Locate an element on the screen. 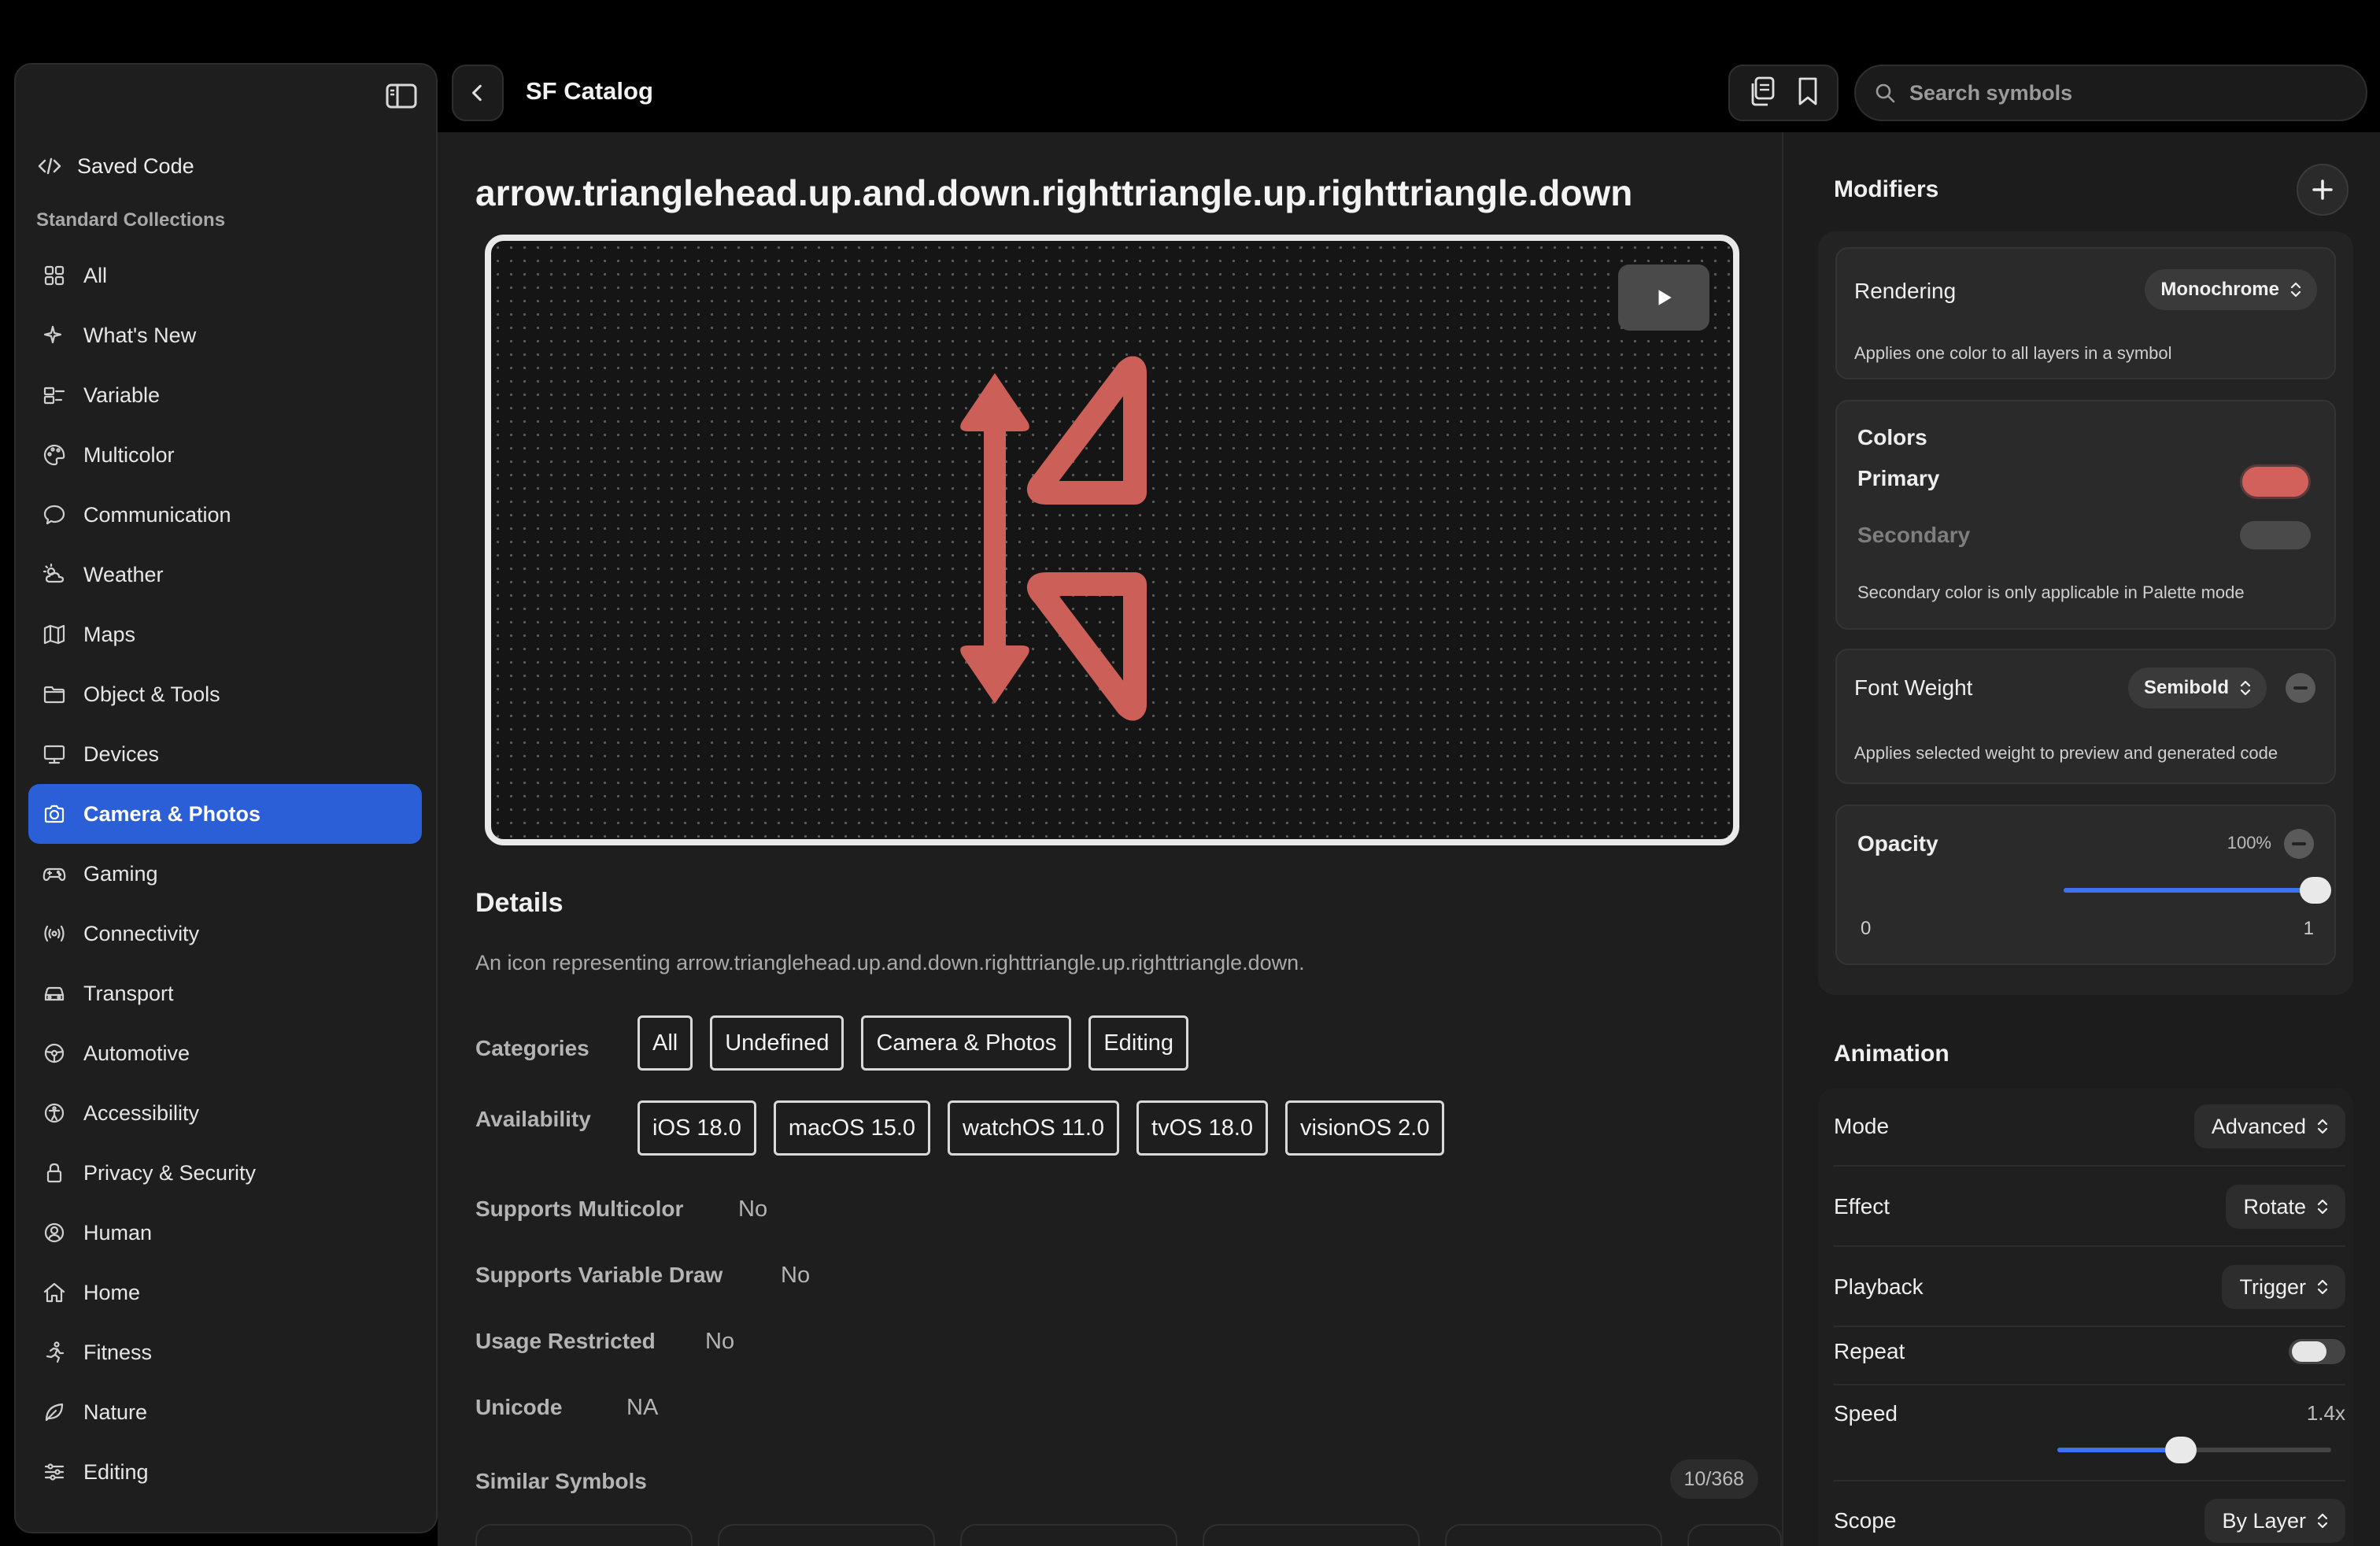  opacity-slider is located at coordinates (2197, 891).